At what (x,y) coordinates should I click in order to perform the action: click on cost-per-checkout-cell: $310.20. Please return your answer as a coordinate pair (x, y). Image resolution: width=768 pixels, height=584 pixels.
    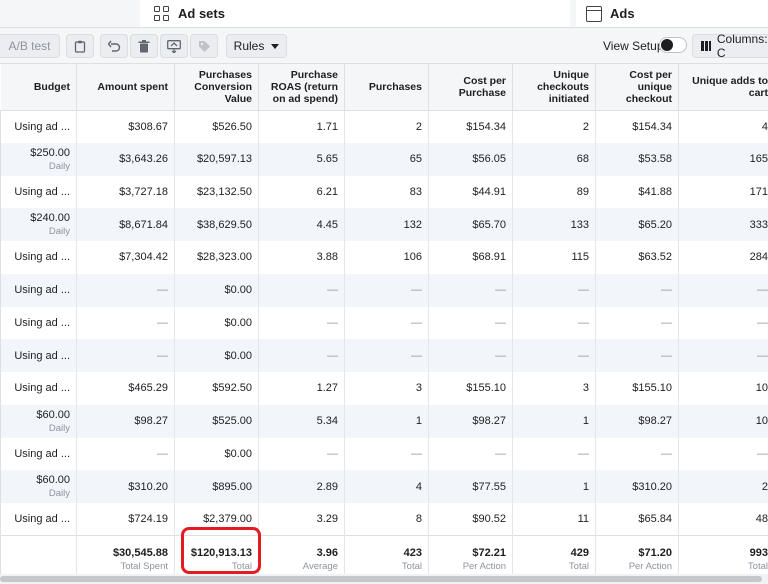
    Looking at the image, I should click on (637, 486).